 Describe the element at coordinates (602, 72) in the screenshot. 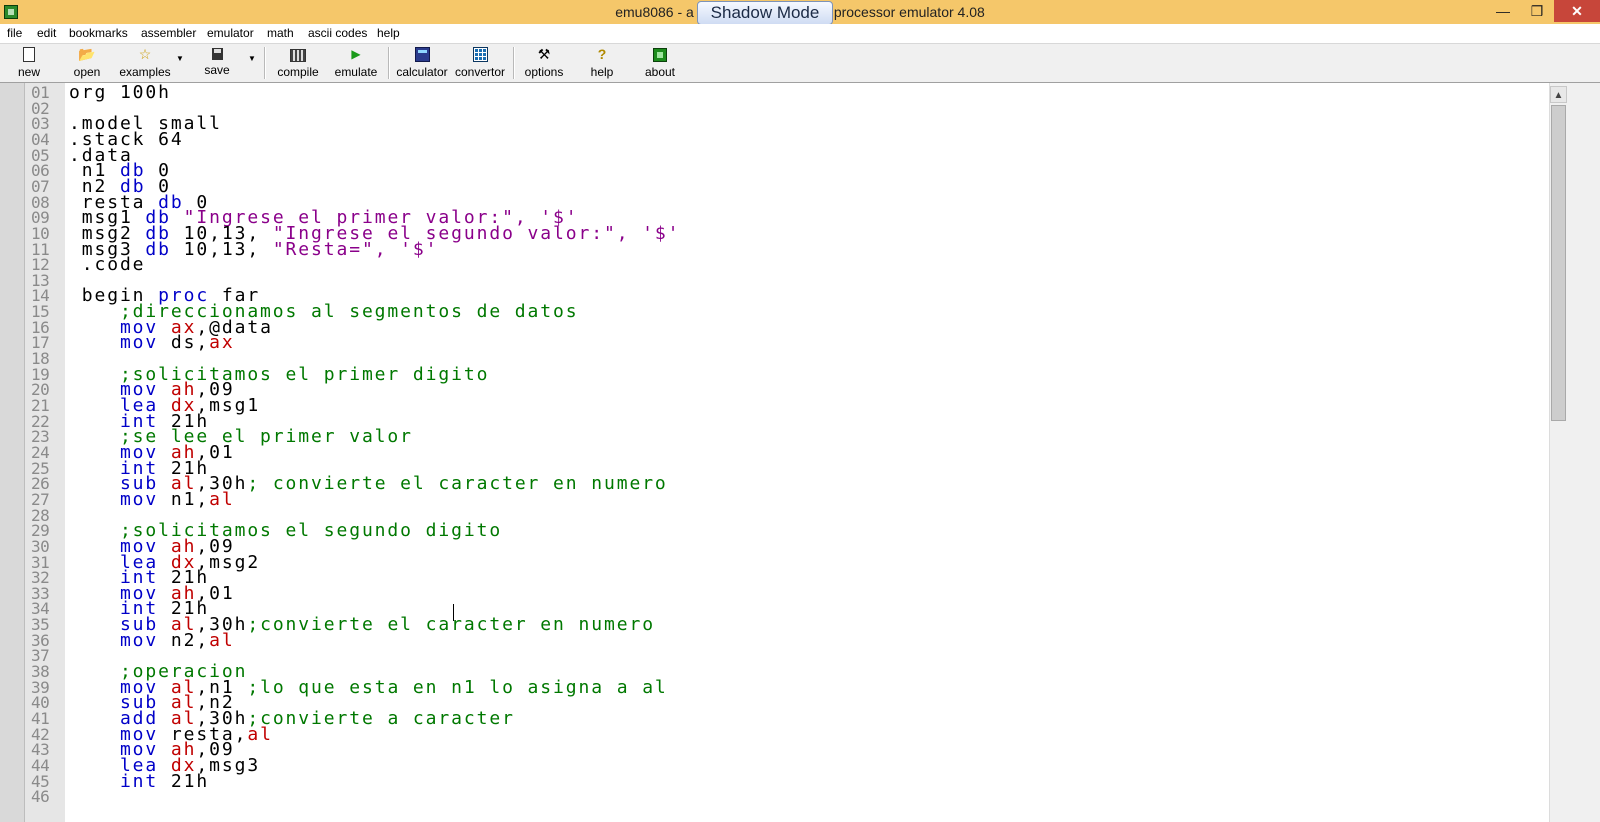

I see `help-label: help` at that location.